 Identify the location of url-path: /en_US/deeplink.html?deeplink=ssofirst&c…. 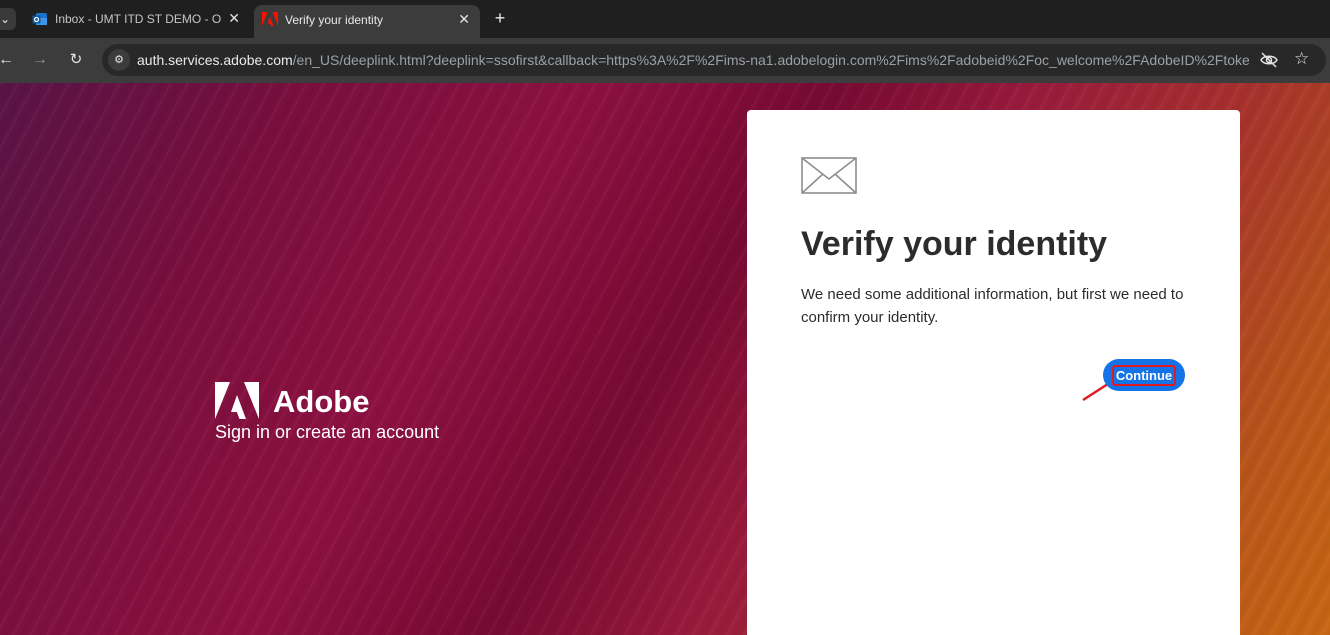
(770, 60).